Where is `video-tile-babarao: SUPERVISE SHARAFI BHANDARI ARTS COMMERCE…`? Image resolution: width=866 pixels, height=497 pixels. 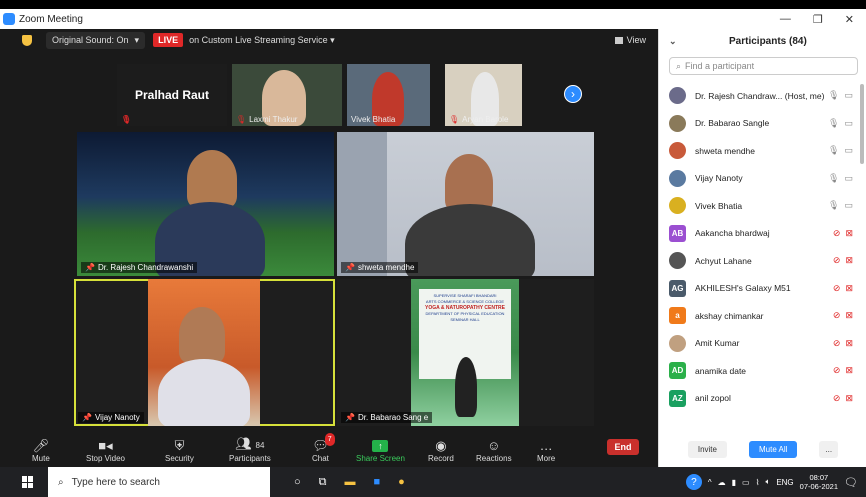
video-tile-babarao: SUPERVISE SHARAFI BHANDARI ARTS COMMERCE… is located at coordinates (465, 352).